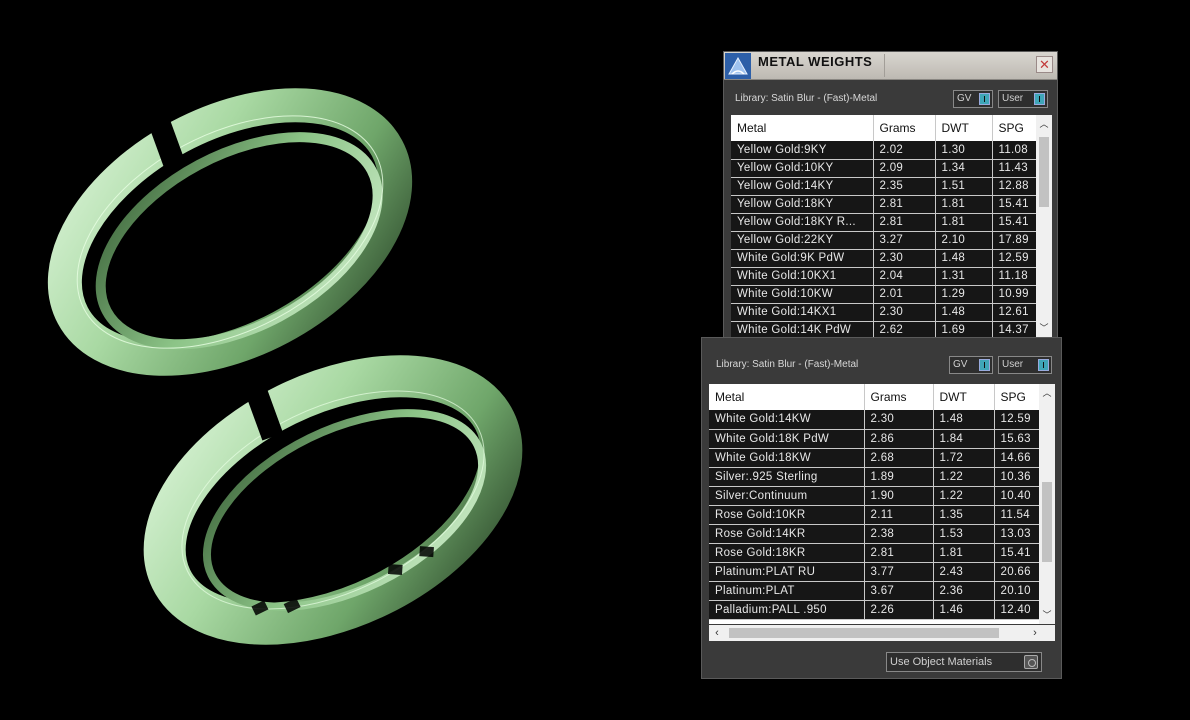 The image size is (1190, 720). What do you see at coordinates (230, 232) in the screenshot?
I see `ring-top` at bounding box center [230, 232].